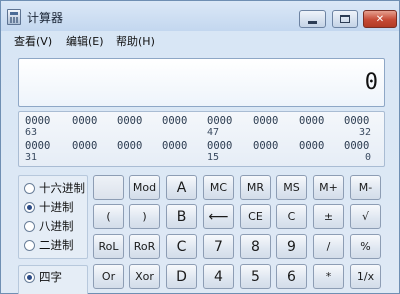 The width and height of the screenshot is (400, 294). What do you see at coordinates (218, 246) in the screenshot?
I see `key-7: 7` at bounding box center [218, 246].